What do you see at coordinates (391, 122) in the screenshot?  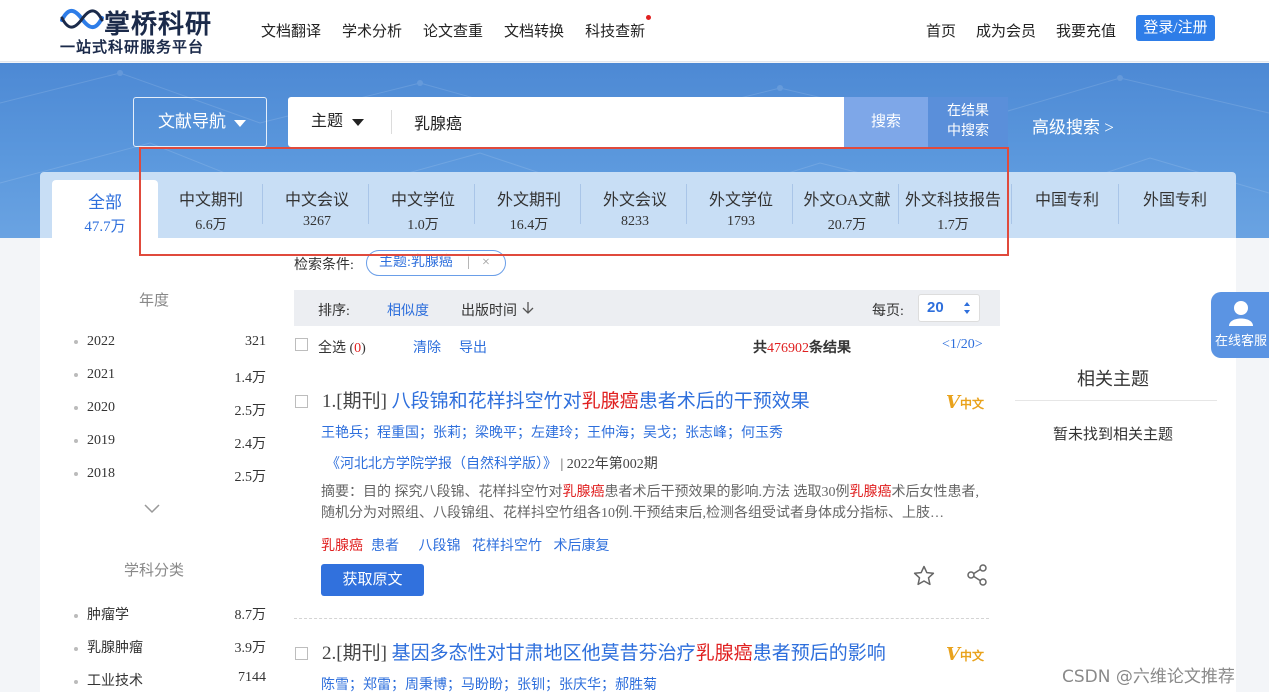 I see `search-divider` at bounding box center [391, 122].